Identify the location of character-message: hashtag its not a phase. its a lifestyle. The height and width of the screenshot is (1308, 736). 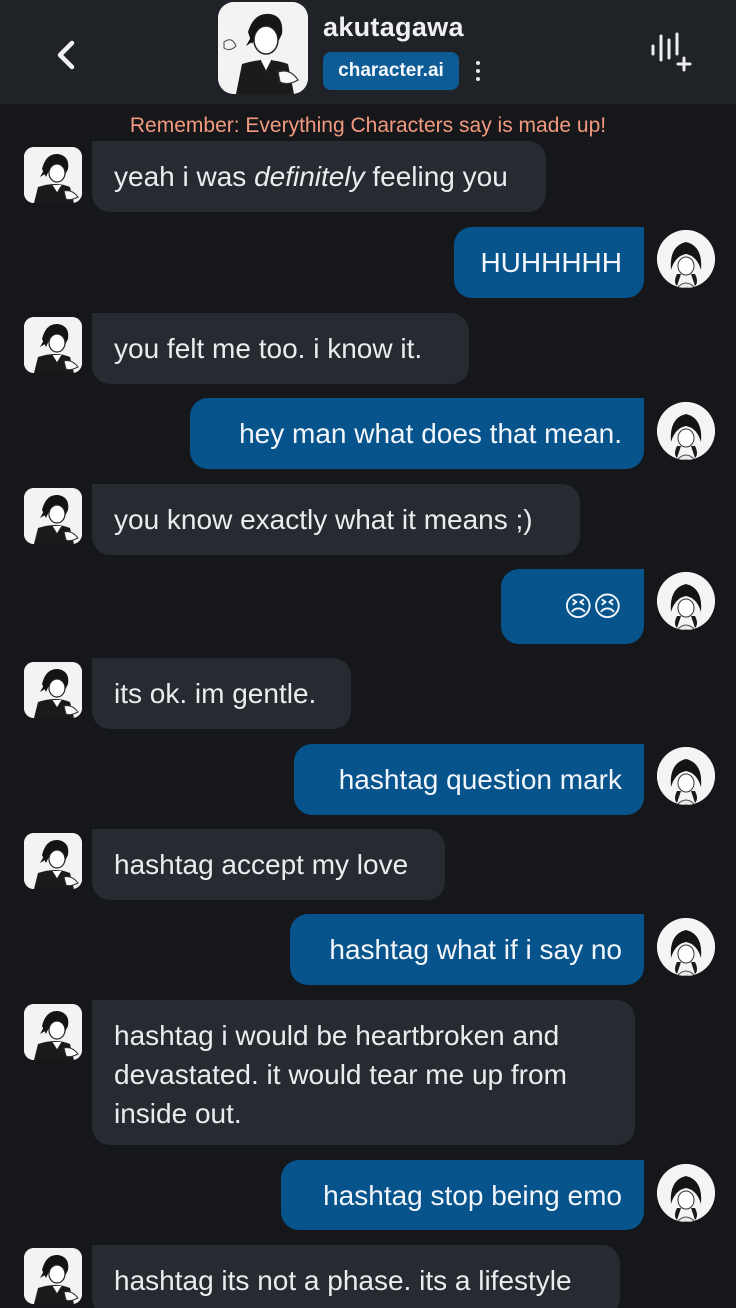
(356, 1276).